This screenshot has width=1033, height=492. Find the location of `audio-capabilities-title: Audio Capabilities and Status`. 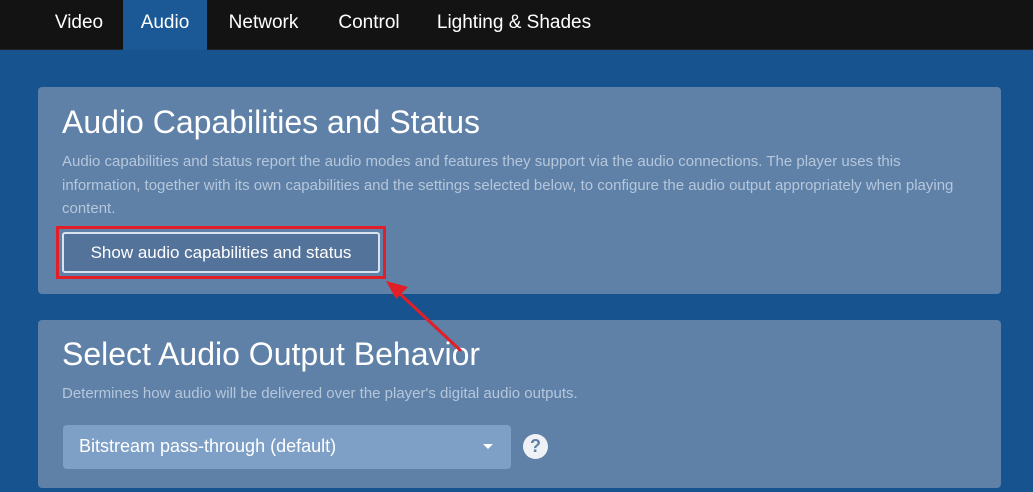

audio-capabilities-title: Audio Capabilities and Status is located at coordinates (271, 122).